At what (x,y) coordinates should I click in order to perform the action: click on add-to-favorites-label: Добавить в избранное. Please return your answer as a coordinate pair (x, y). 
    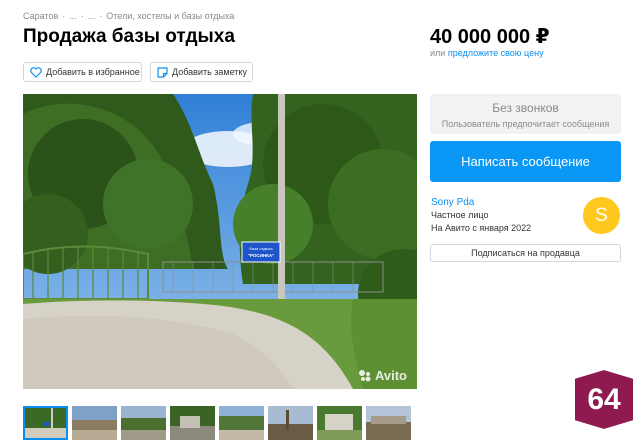
    Looking at the image, I should click on (93, 72).